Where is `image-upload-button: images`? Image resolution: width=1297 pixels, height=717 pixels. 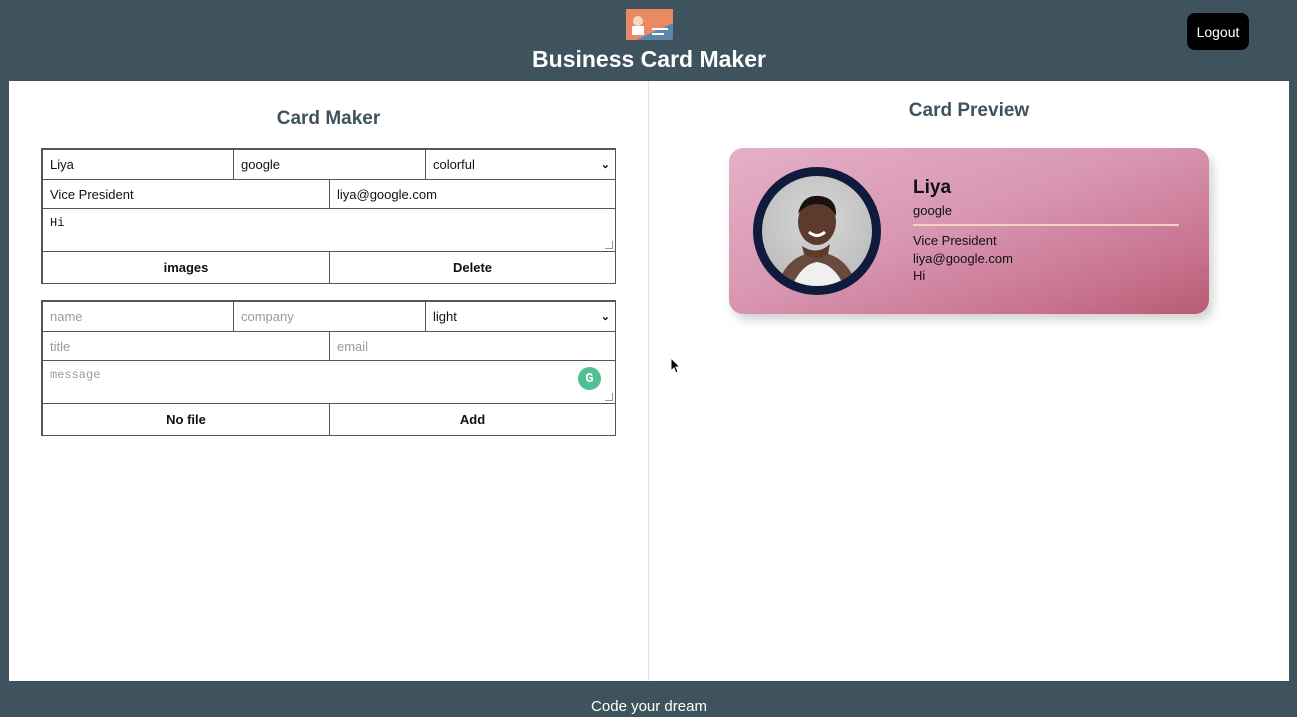 image-upload-button: images is located at coordinates (186, 267).